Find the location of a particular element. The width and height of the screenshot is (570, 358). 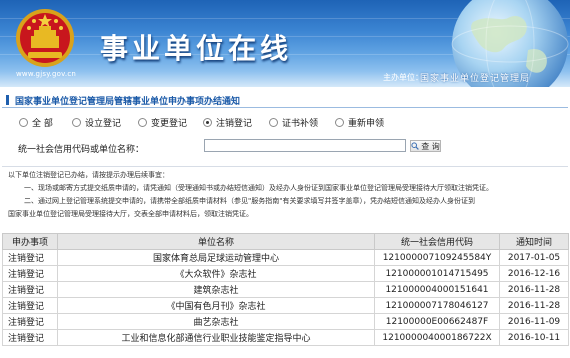

cell-date: 2016-12-16 is located at coordinates (534, 273).